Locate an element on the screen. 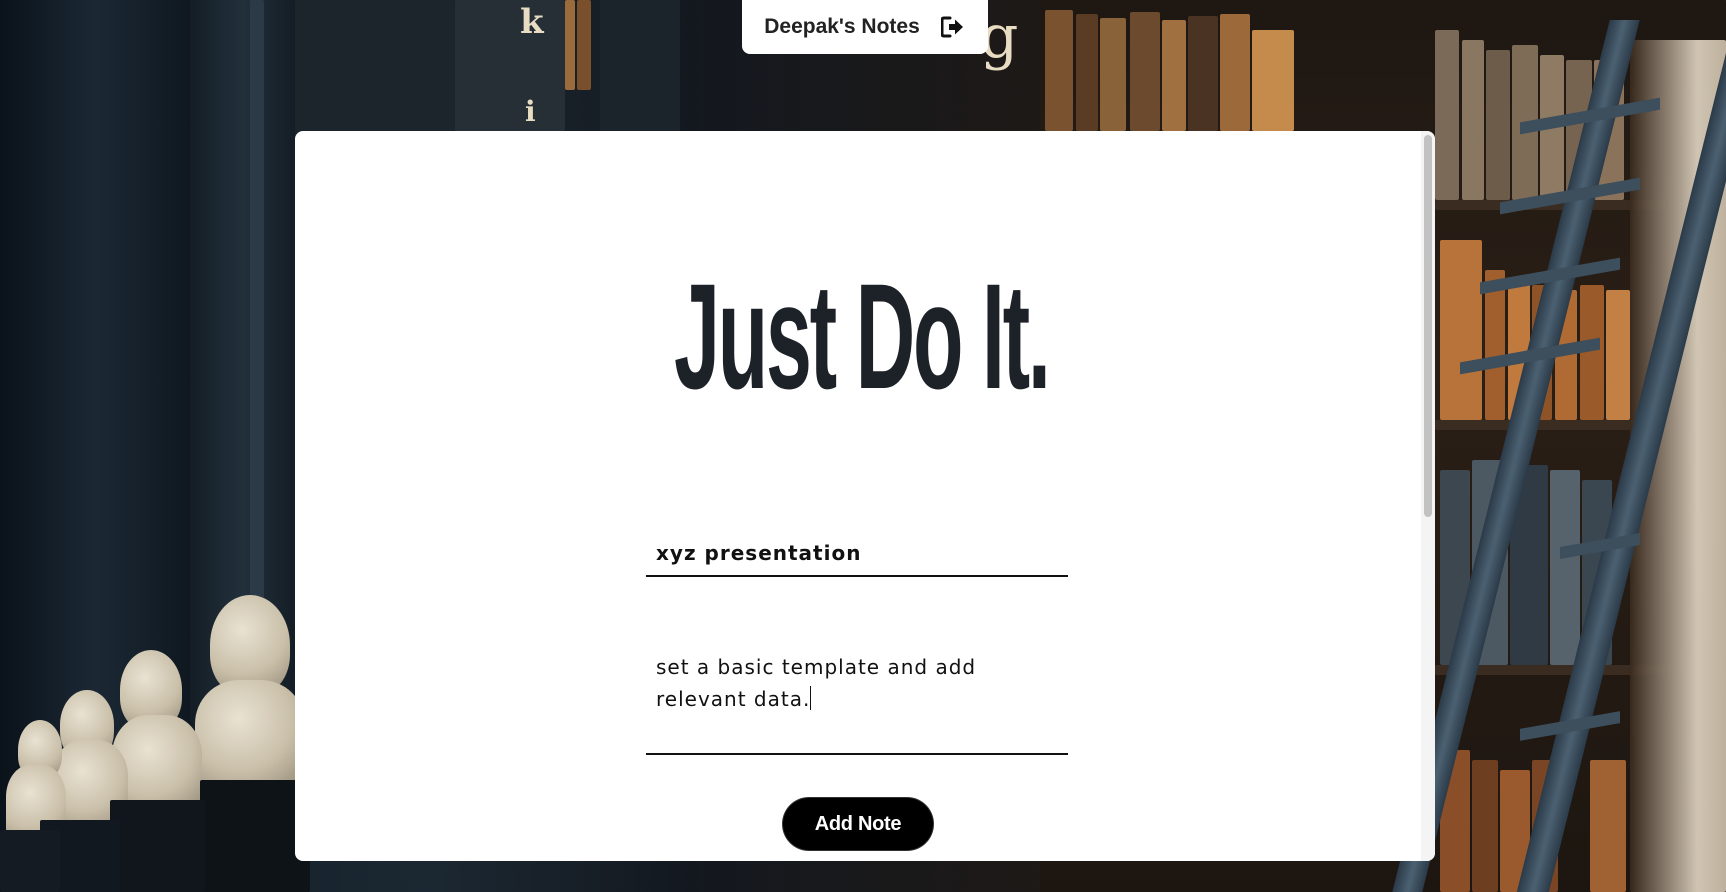 This screenshot has width=1726, height=892. card-scrollbar is located at coordinates (1428, 496).